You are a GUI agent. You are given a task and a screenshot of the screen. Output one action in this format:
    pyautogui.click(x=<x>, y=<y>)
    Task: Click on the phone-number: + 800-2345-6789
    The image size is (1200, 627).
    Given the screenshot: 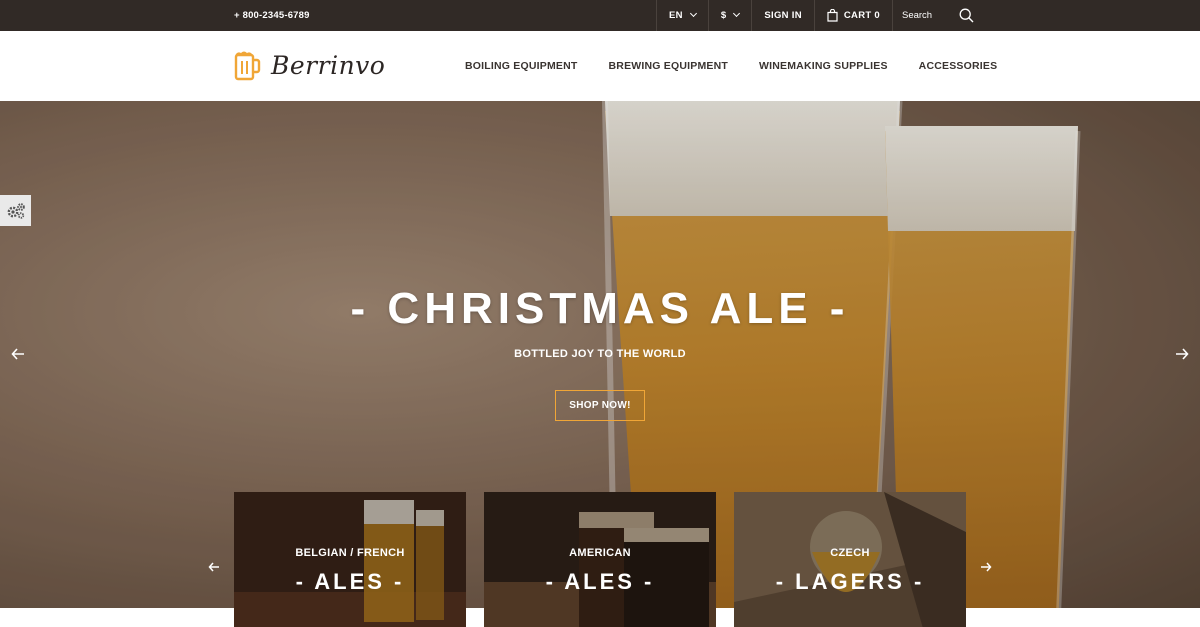 What is the action you would take?
    pyautogui.click(x=272, y=15)
    